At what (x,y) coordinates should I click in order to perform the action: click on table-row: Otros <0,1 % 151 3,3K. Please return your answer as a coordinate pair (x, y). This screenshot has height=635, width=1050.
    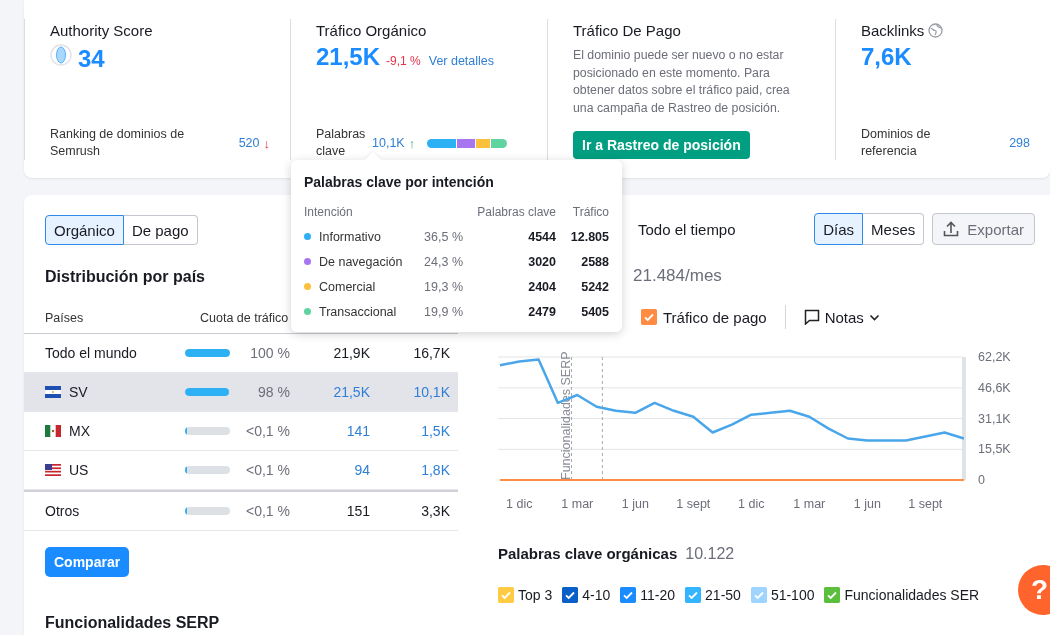
    Looking at the image, I should click on (241, 510).